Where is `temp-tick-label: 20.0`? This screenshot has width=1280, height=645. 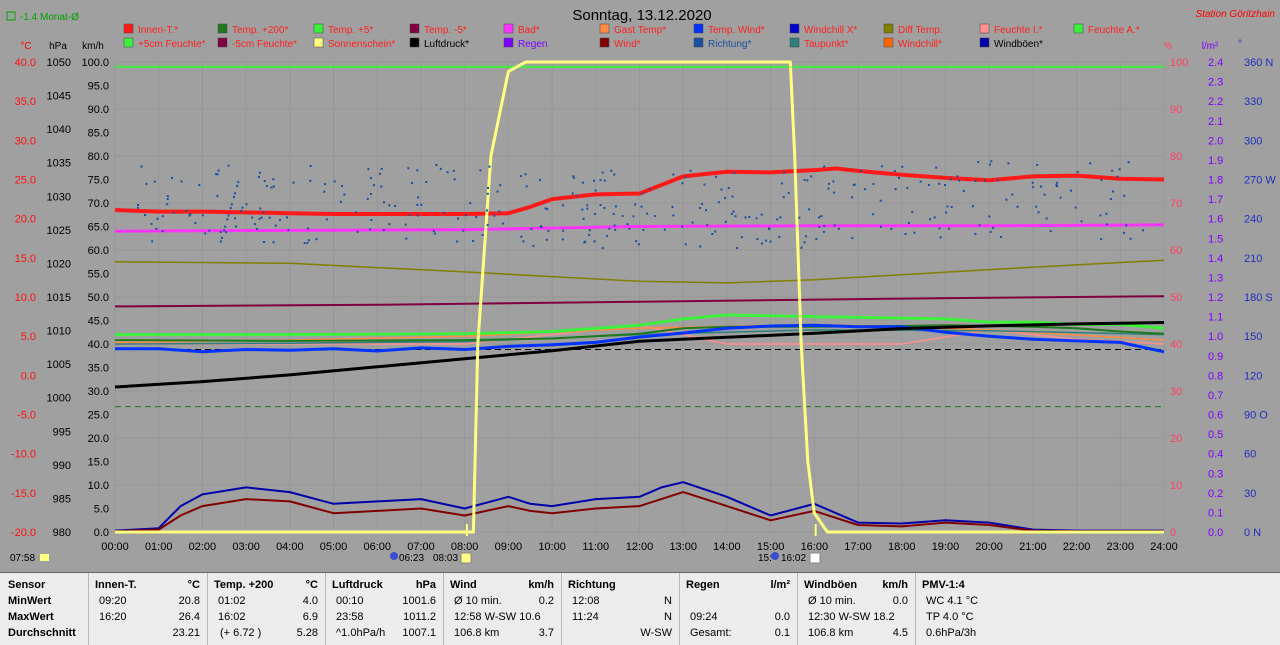
temp-tick-label: 20.0 is located at coordinates (25, 220).